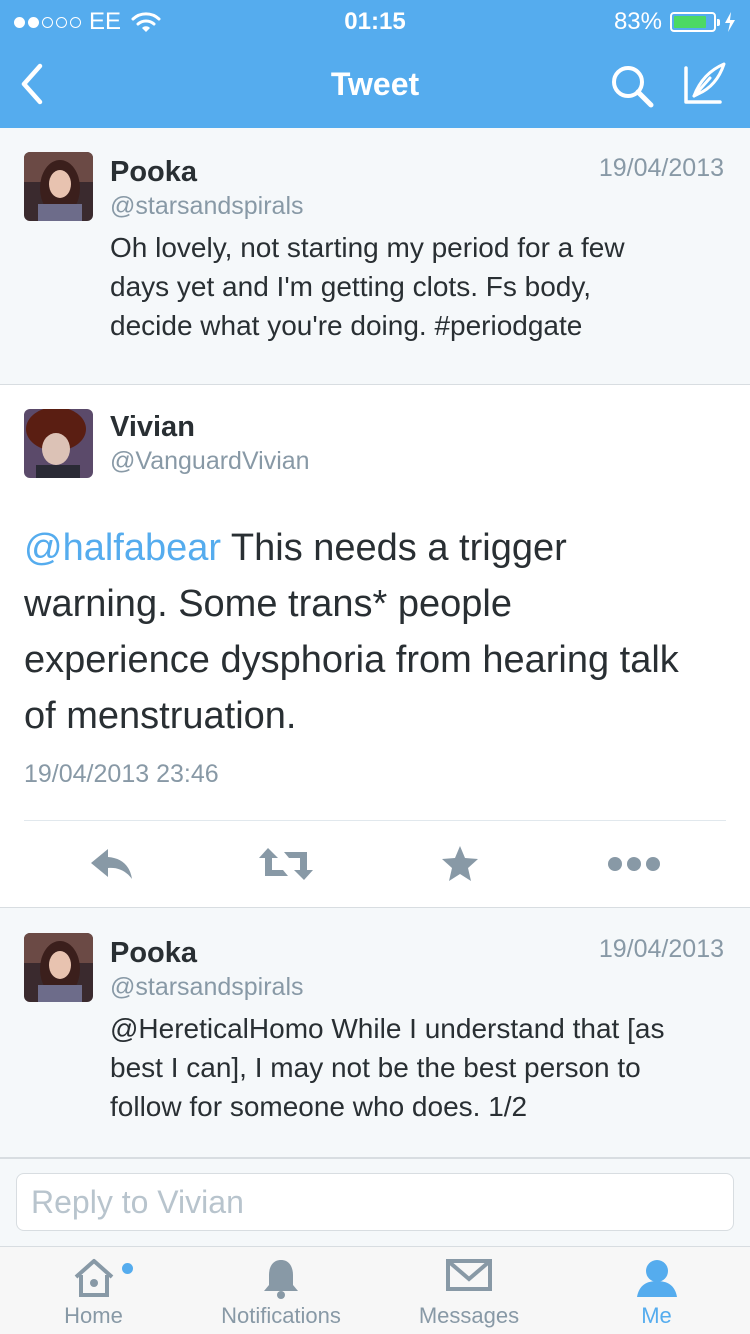 The height and width of the screenshot is (1334, 750). Describe the element at coordinates (281, 1279) in the screenshot. I see `bell-icon` at that location.